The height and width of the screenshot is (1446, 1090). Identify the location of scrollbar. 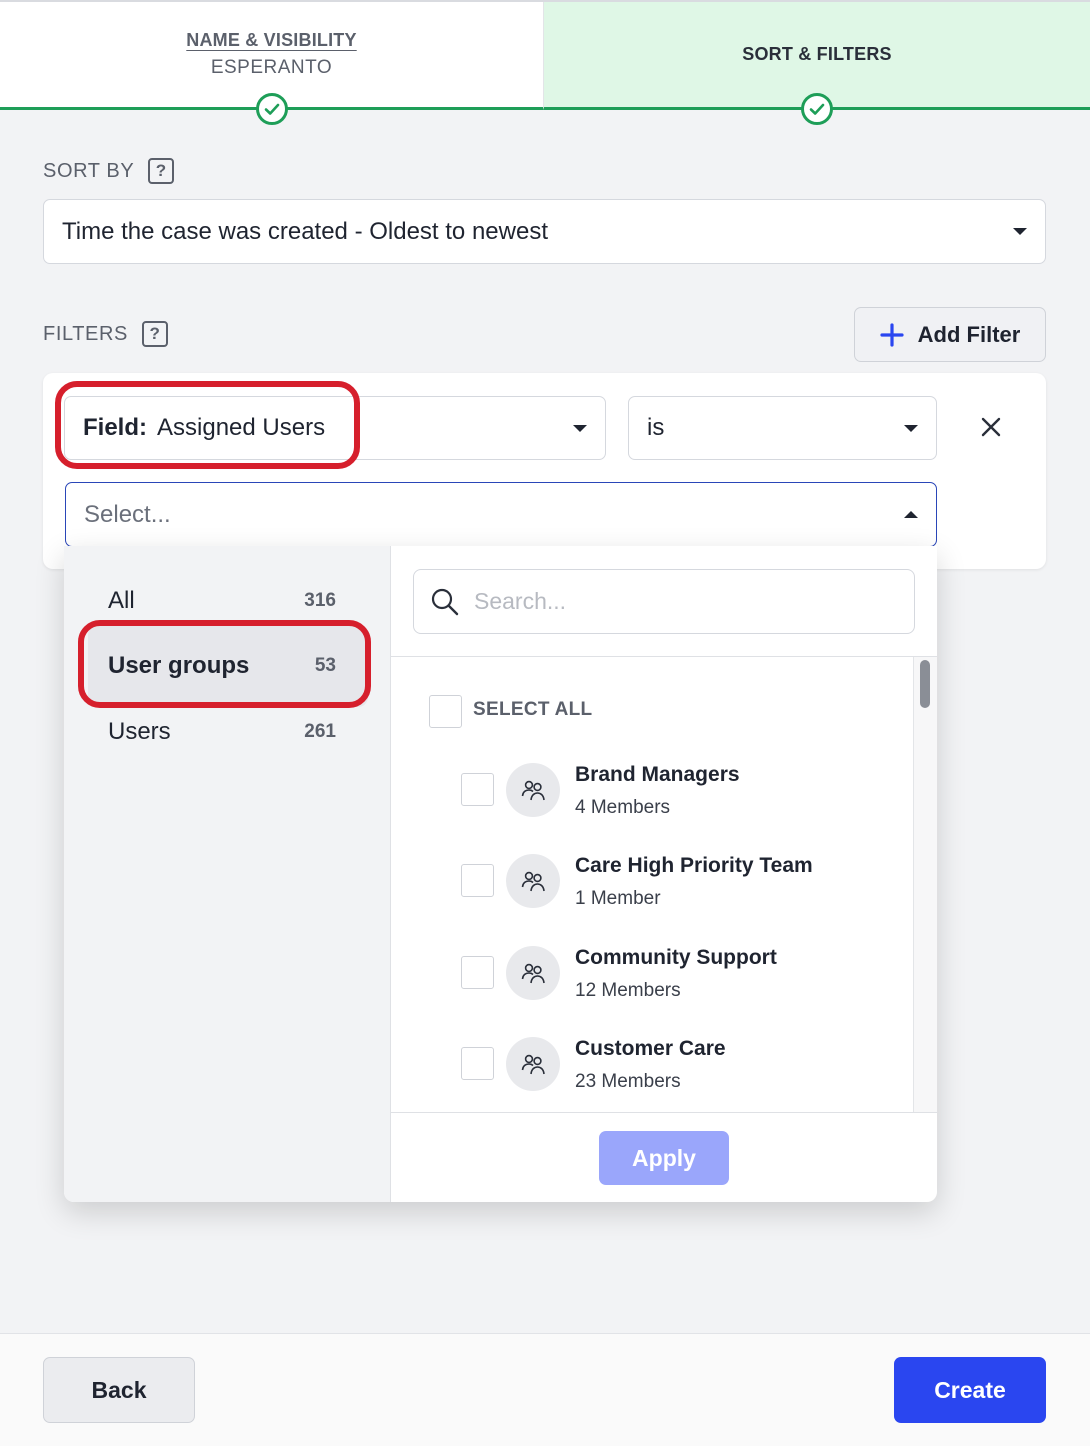
(925, 884).